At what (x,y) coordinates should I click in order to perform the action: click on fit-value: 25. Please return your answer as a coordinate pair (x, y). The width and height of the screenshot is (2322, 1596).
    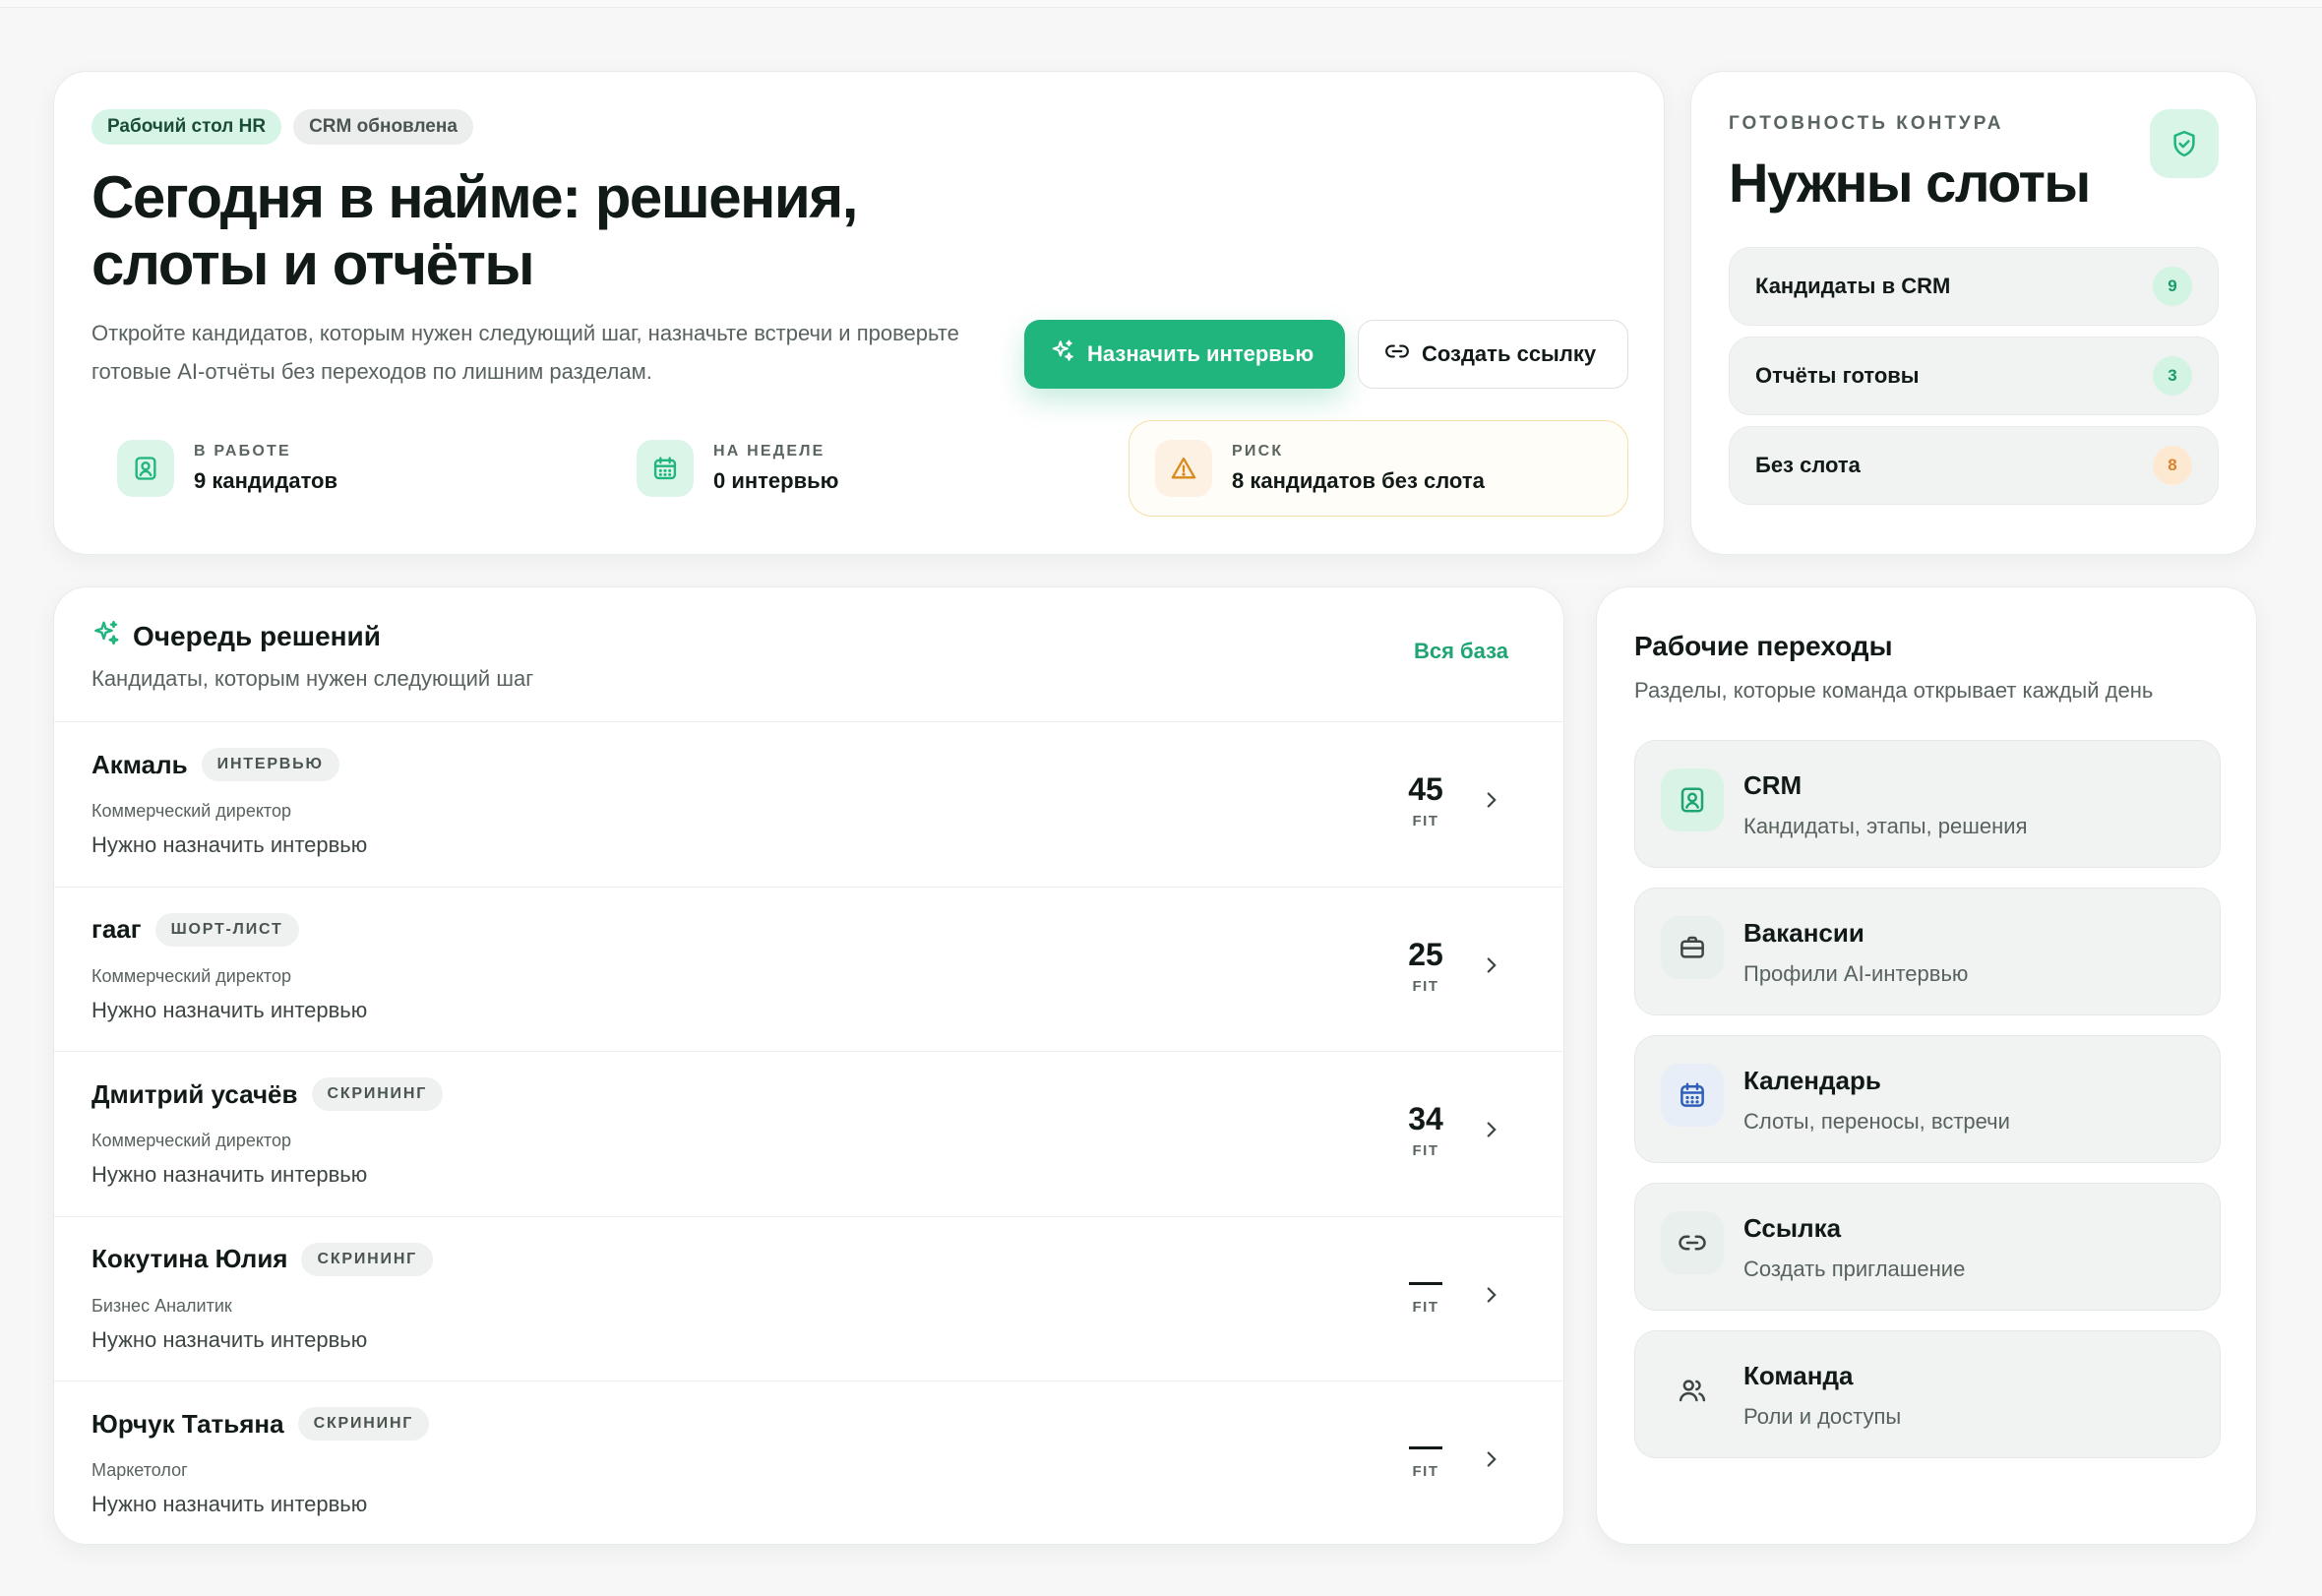
    Looking at the image, I should click on (1425, 954).